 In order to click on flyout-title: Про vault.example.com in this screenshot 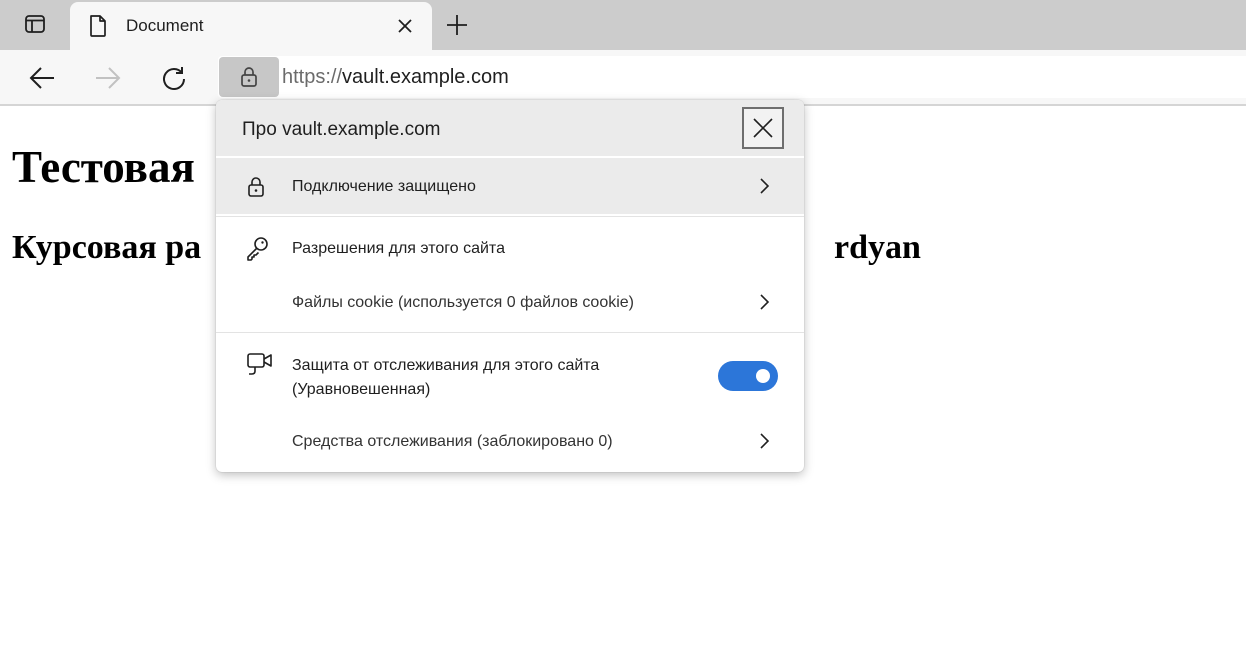, I will do `click(341, 129)`.